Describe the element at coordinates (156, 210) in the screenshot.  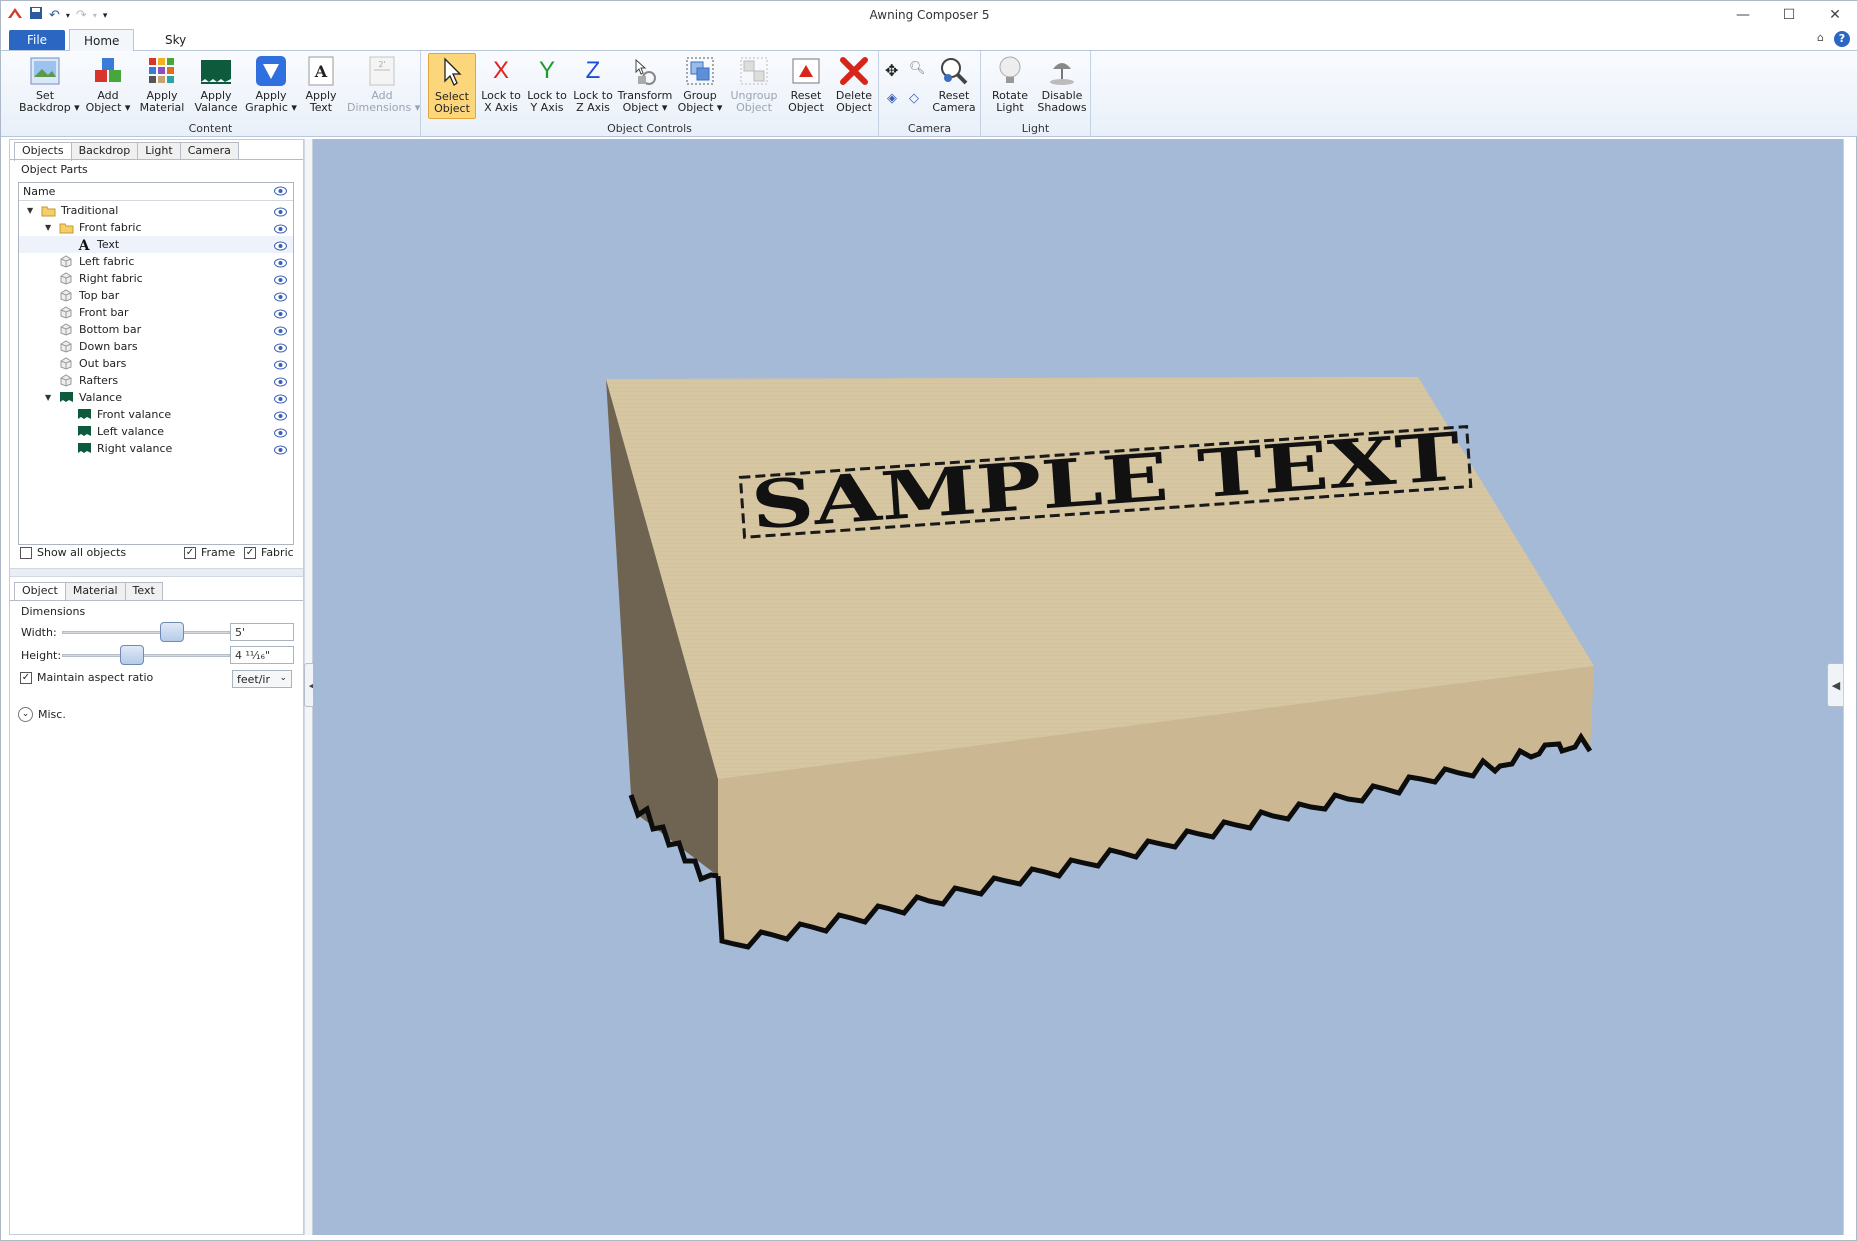
I see `tree-row: ▼ Traditional` at that location.